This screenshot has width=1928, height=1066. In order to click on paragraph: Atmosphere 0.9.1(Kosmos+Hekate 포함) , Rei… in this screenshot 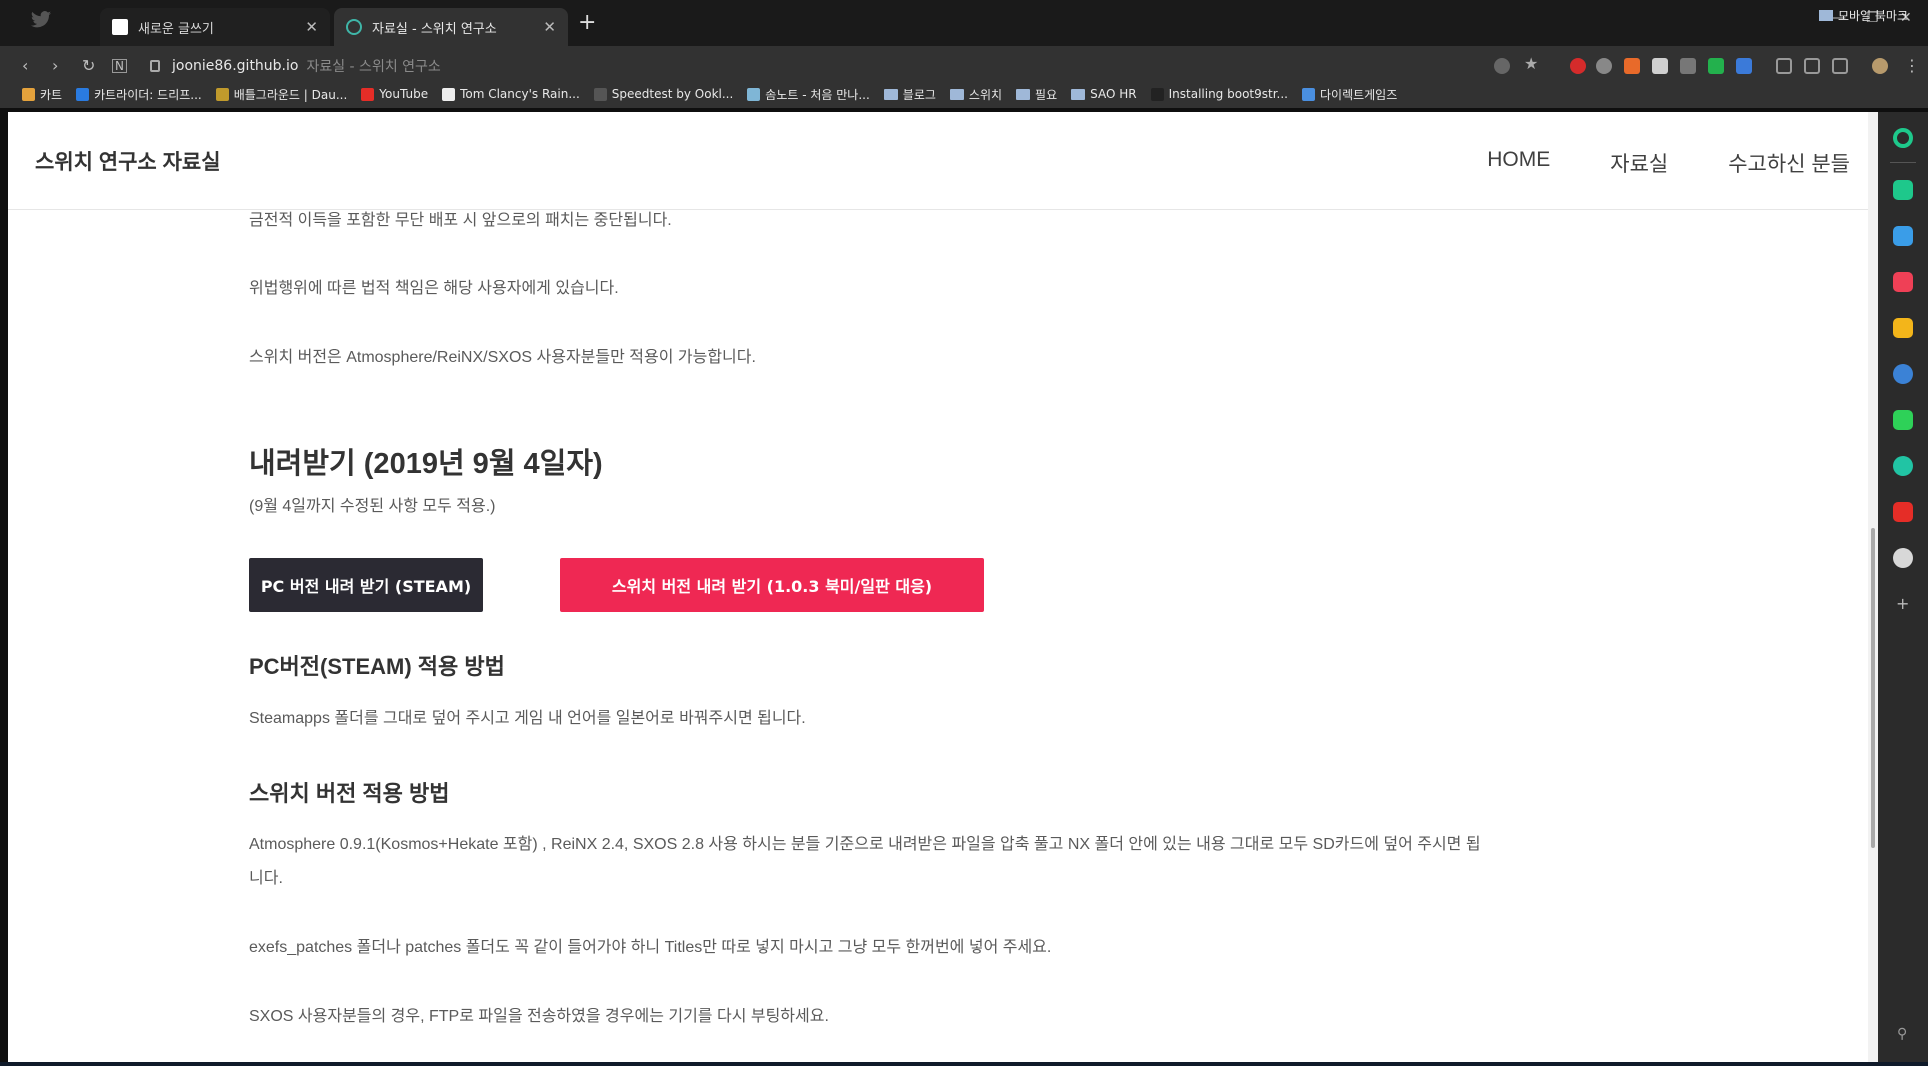, I will do `click(865, 844)`.